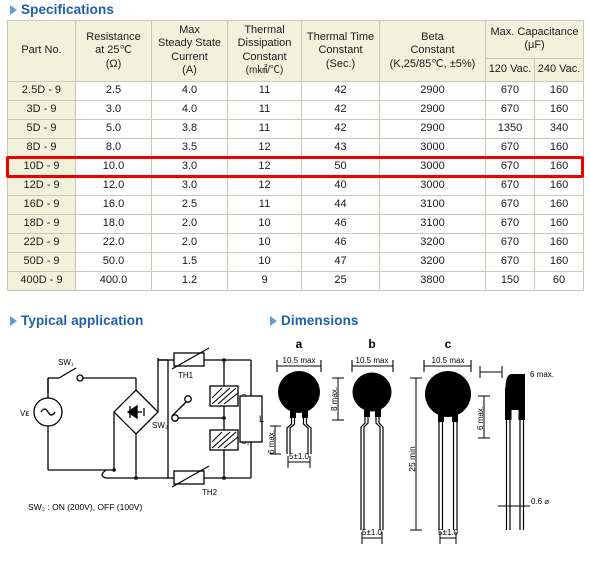 The image size is (590, 561). I want to click on source-label: Vᴇ, so click(24, 413).